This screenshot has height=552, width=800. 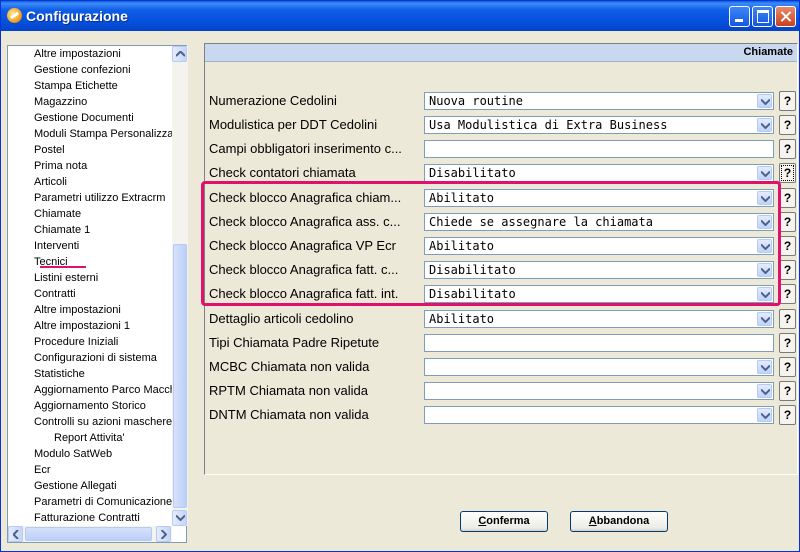 I want to click on scroll-left-button, so click(x=15, y=534).